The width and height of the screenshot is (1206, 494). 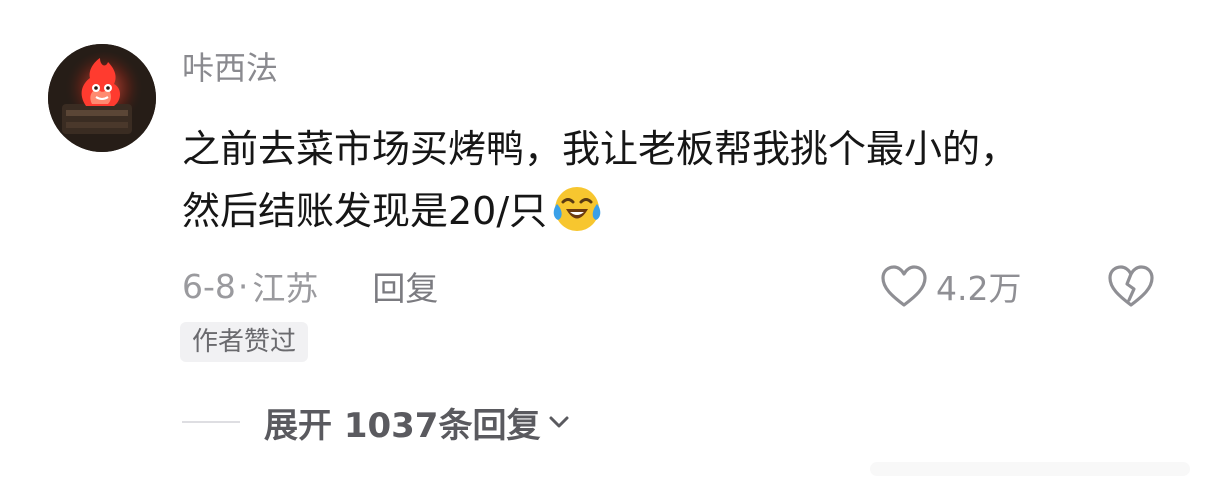 I want to click on comment-date: 6-8, so click(x=209, y=286).